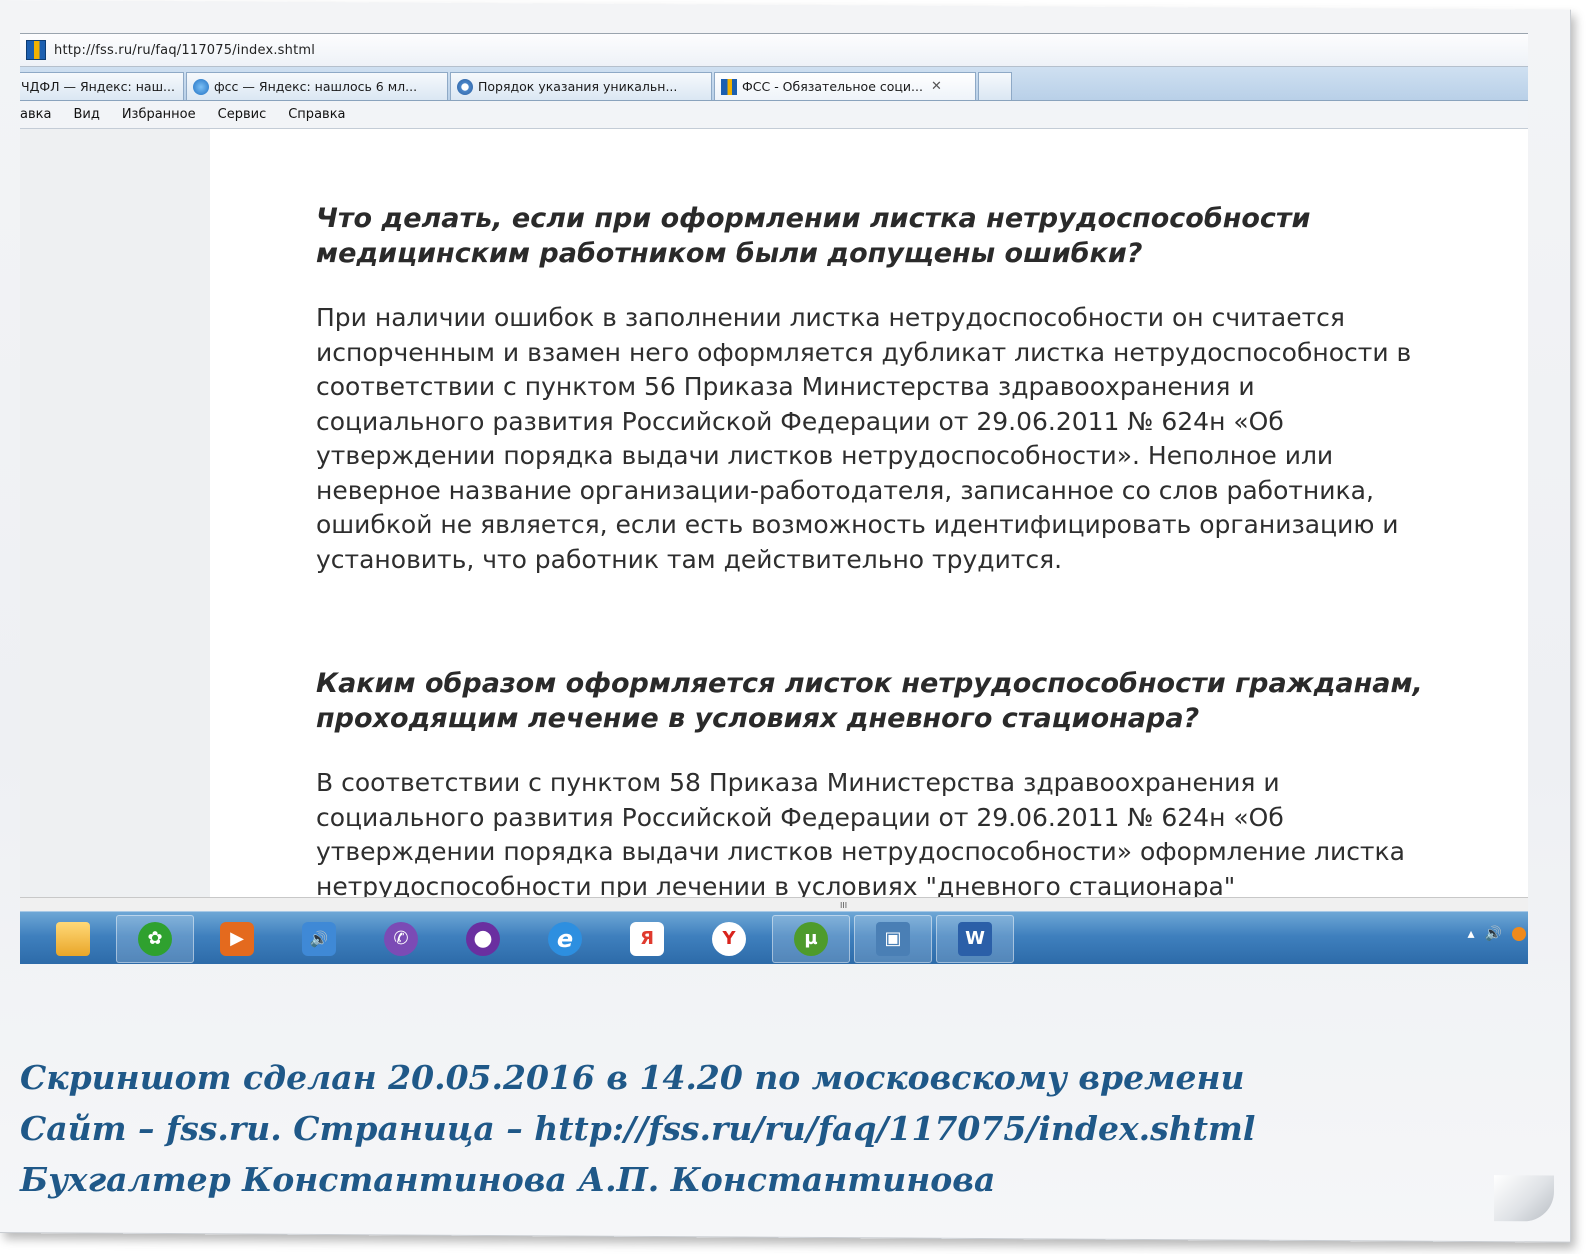 This screenshot has height=1254, width=1590. I want to click on taskbar-yandex-button: Я, so click(647, 939).